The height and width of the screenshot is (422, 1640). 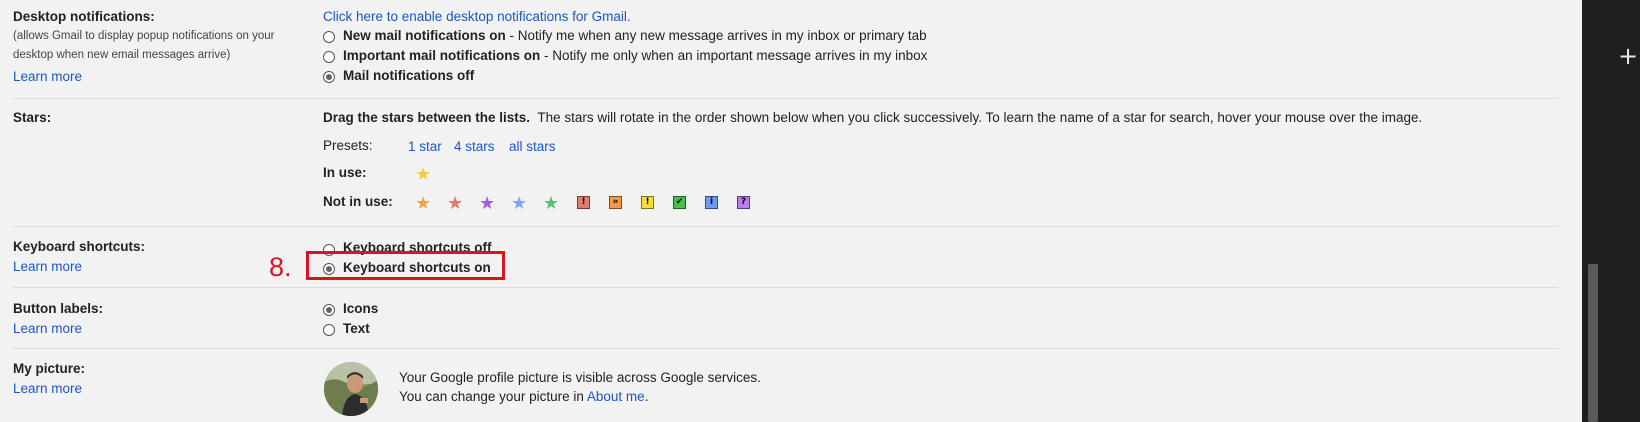 I want to click on change-picture-prefix: You can change your picture in, so click(x=493, y=396).